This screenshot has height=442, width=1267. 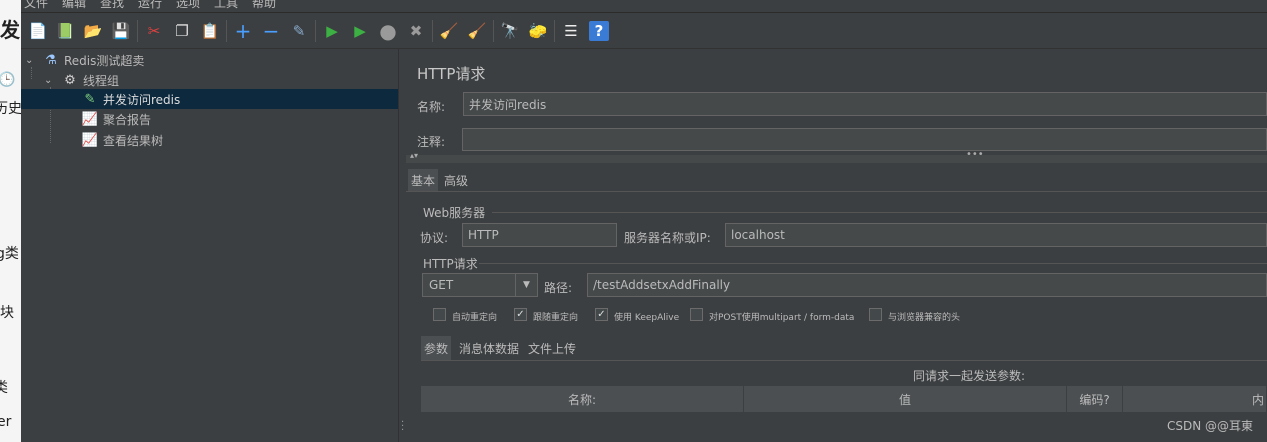 I want to click on tab-underline, so click(x=836, y=191).